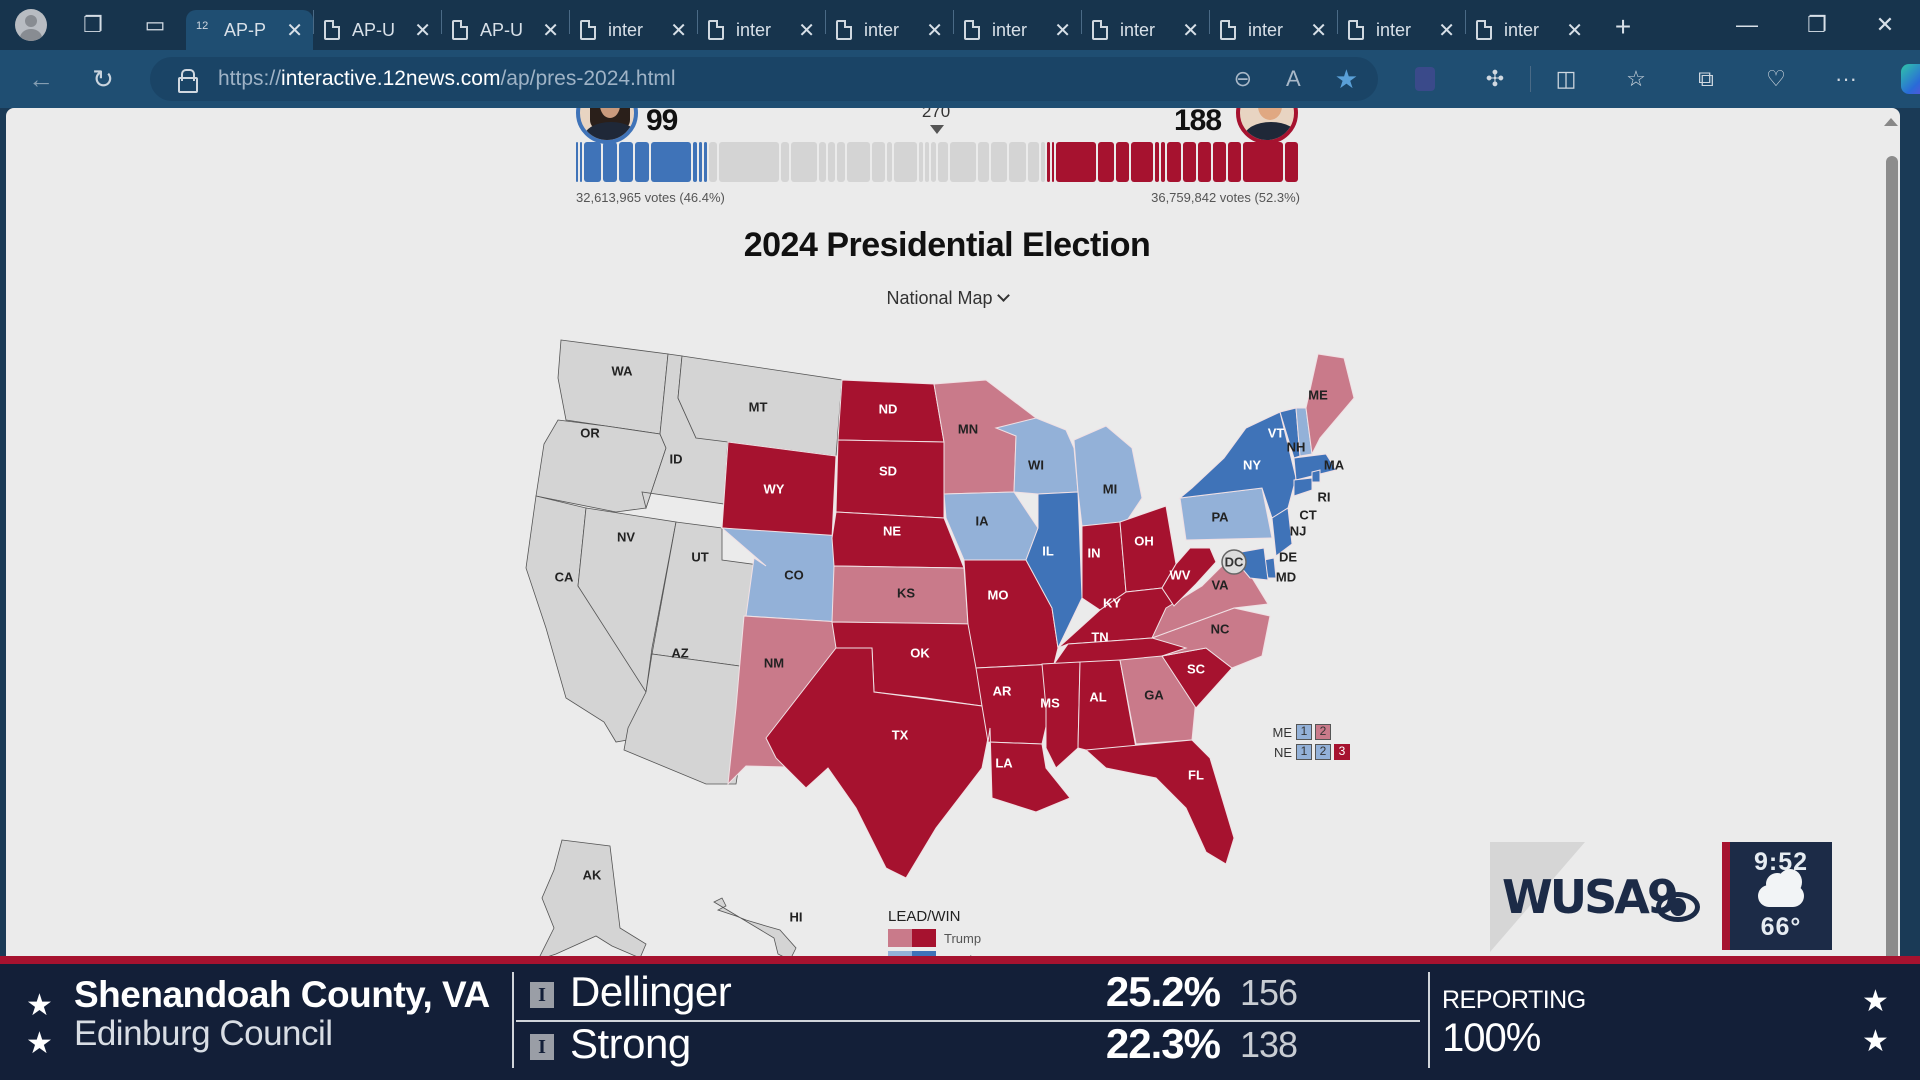  I want to click on minimize-button: —, so click(1747, 25).